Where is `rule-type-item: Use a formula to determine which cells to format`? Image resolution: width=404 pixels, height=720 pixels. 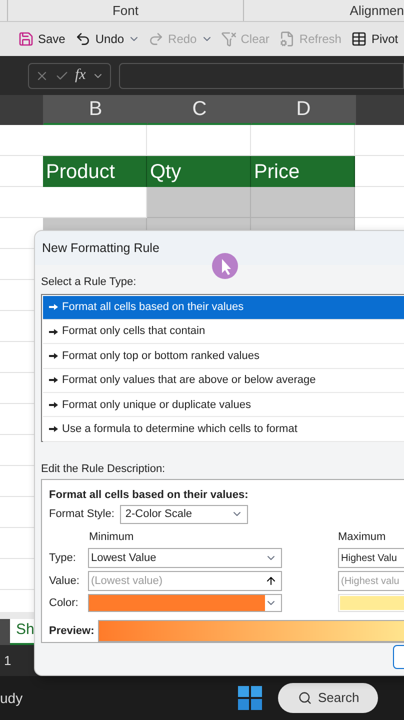
rule-type-item: Use a formula to determine which cells to format is located at coordinates (223, 429).